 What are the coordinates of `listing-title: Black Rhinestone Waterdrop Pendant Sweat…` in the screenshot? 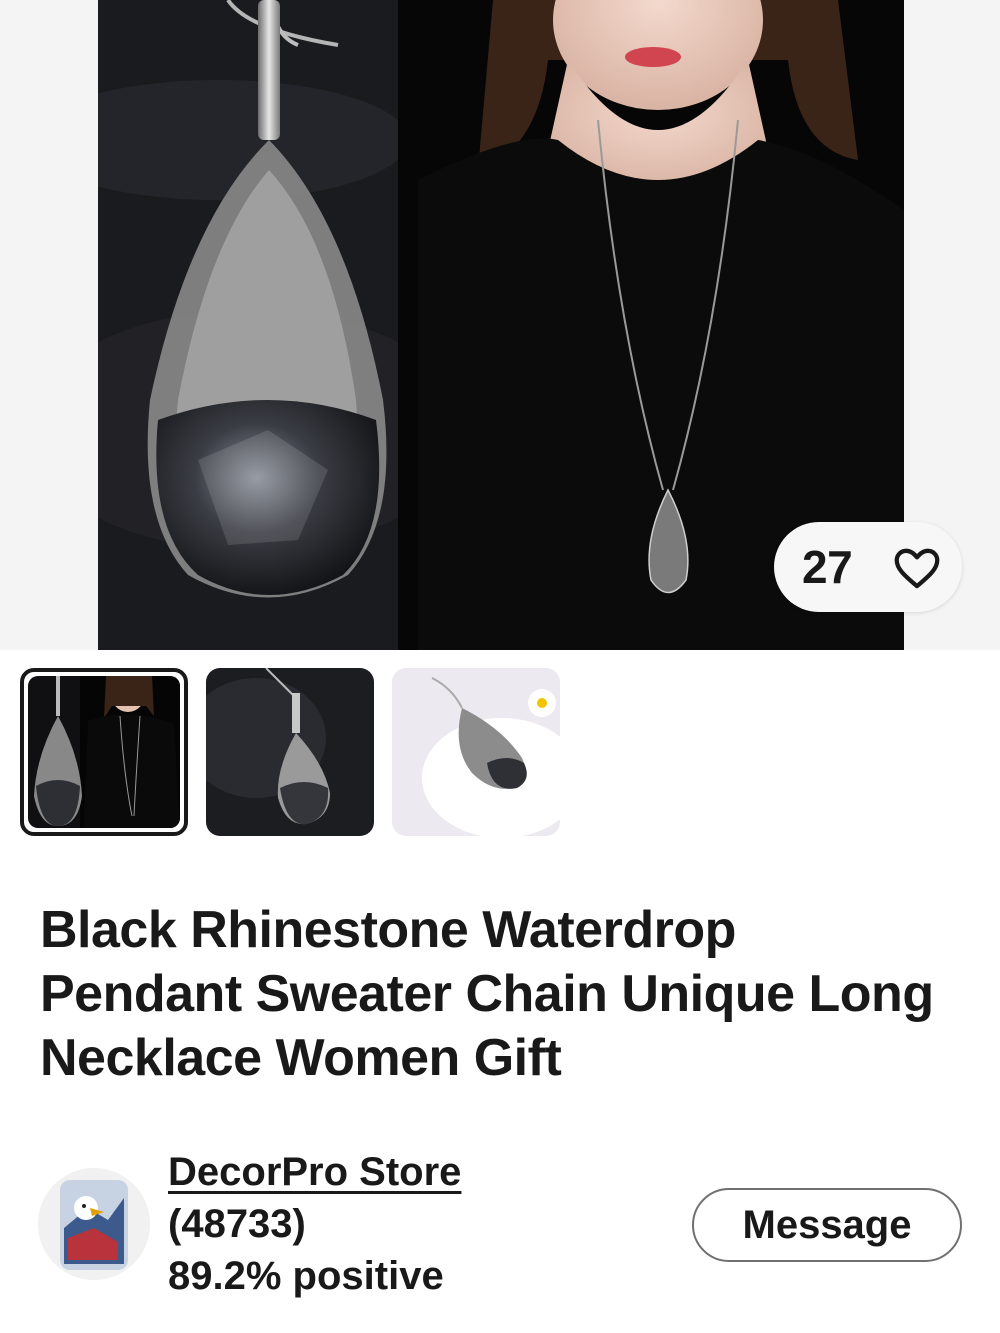 It's located at (487, 994).